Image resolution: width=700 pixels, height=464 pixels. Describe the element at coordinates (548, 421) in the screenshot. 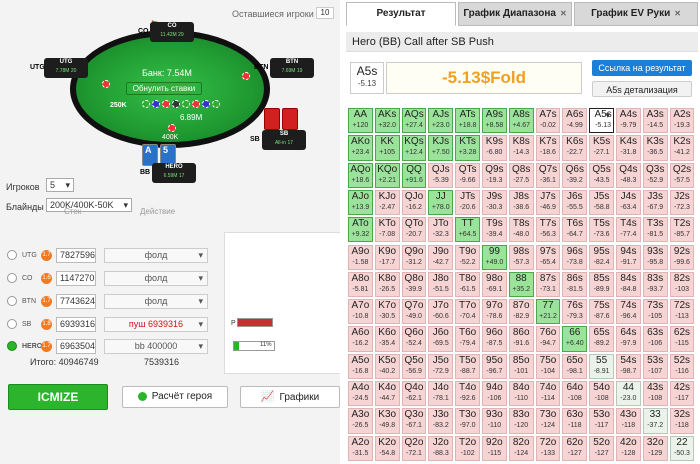

I see `hand-cell-73o: 73o -124` at that location.